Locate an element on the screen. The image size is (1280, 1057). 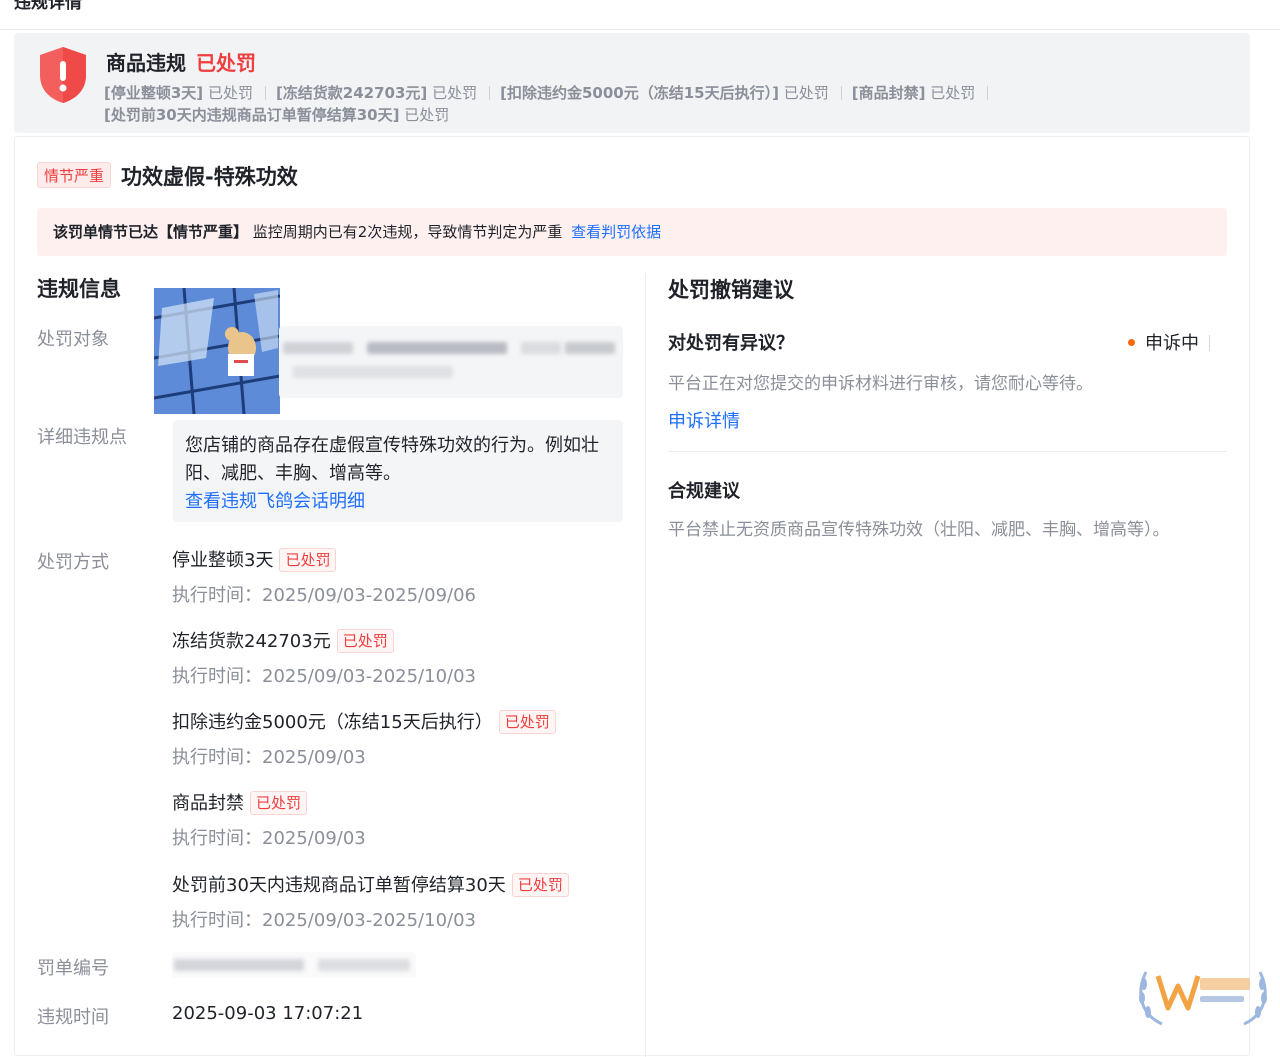
view-chat-detail-link: 查看违规飞鸽会话明细 is located at coordinates (398, 502).